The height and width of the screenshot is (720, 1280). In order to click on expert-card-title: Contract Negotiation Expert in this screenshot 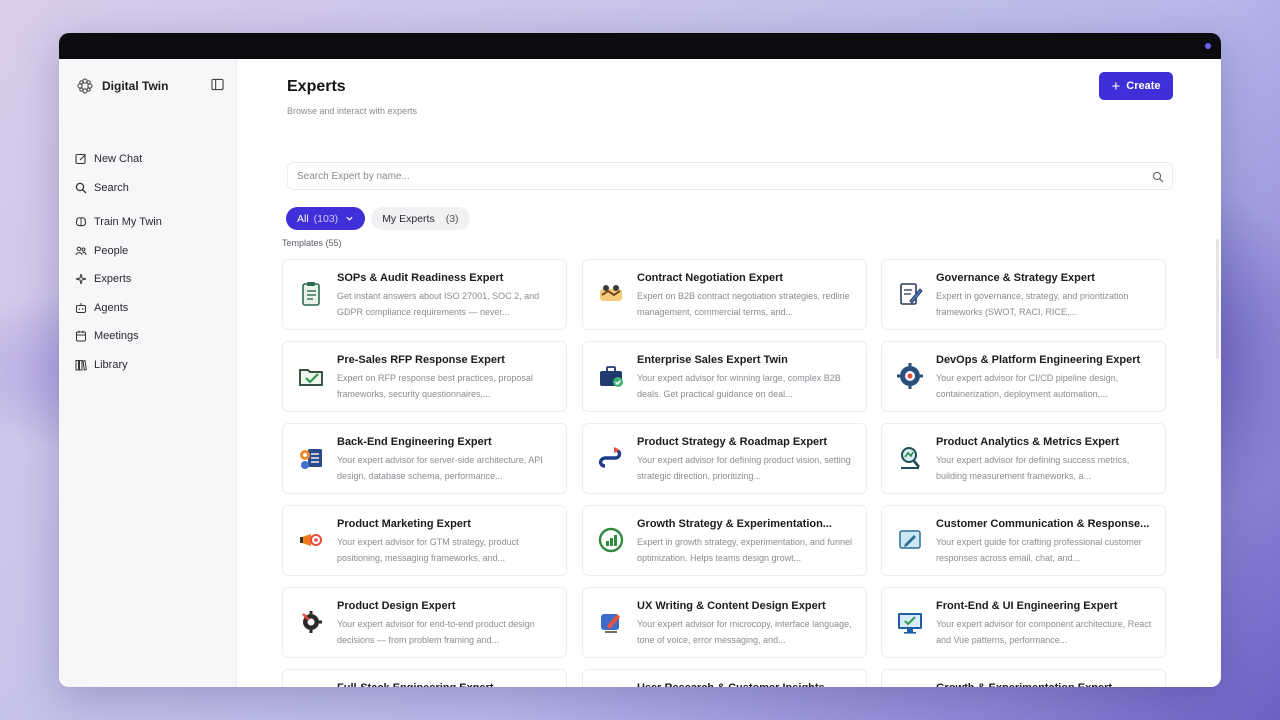, I will do `click(710, 278)`.